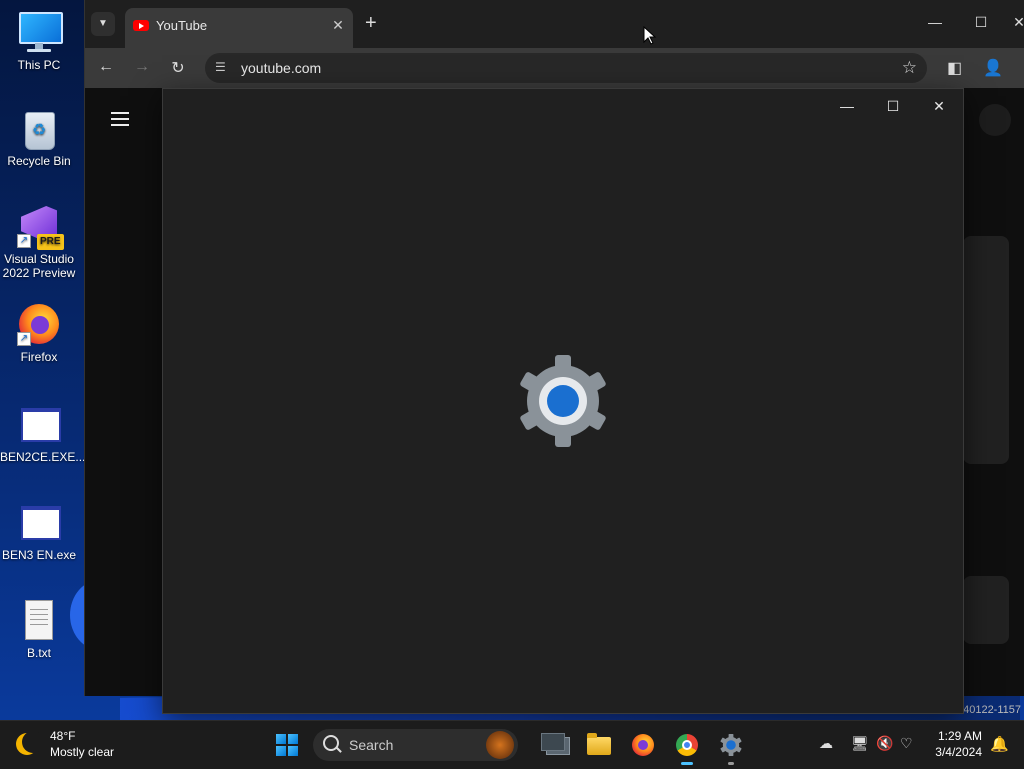 Image resolution: width=1024 pixels, height=769 pixels. What do you see at coordinates (893, 106) in the screenshot?
I see `settings-maximize-button: ☐` at bounding box center [893, 106].